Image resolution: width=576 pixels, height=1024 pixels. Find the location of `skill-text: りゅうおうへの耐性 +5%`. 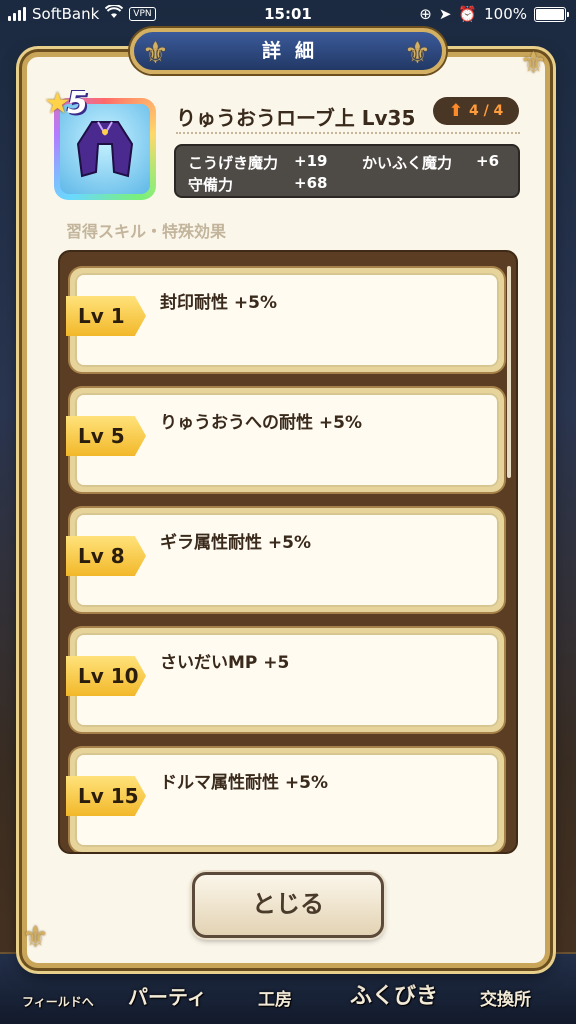

skill-text: りゅうおうへの耐性 +5% is located at coordinates (261, 423).